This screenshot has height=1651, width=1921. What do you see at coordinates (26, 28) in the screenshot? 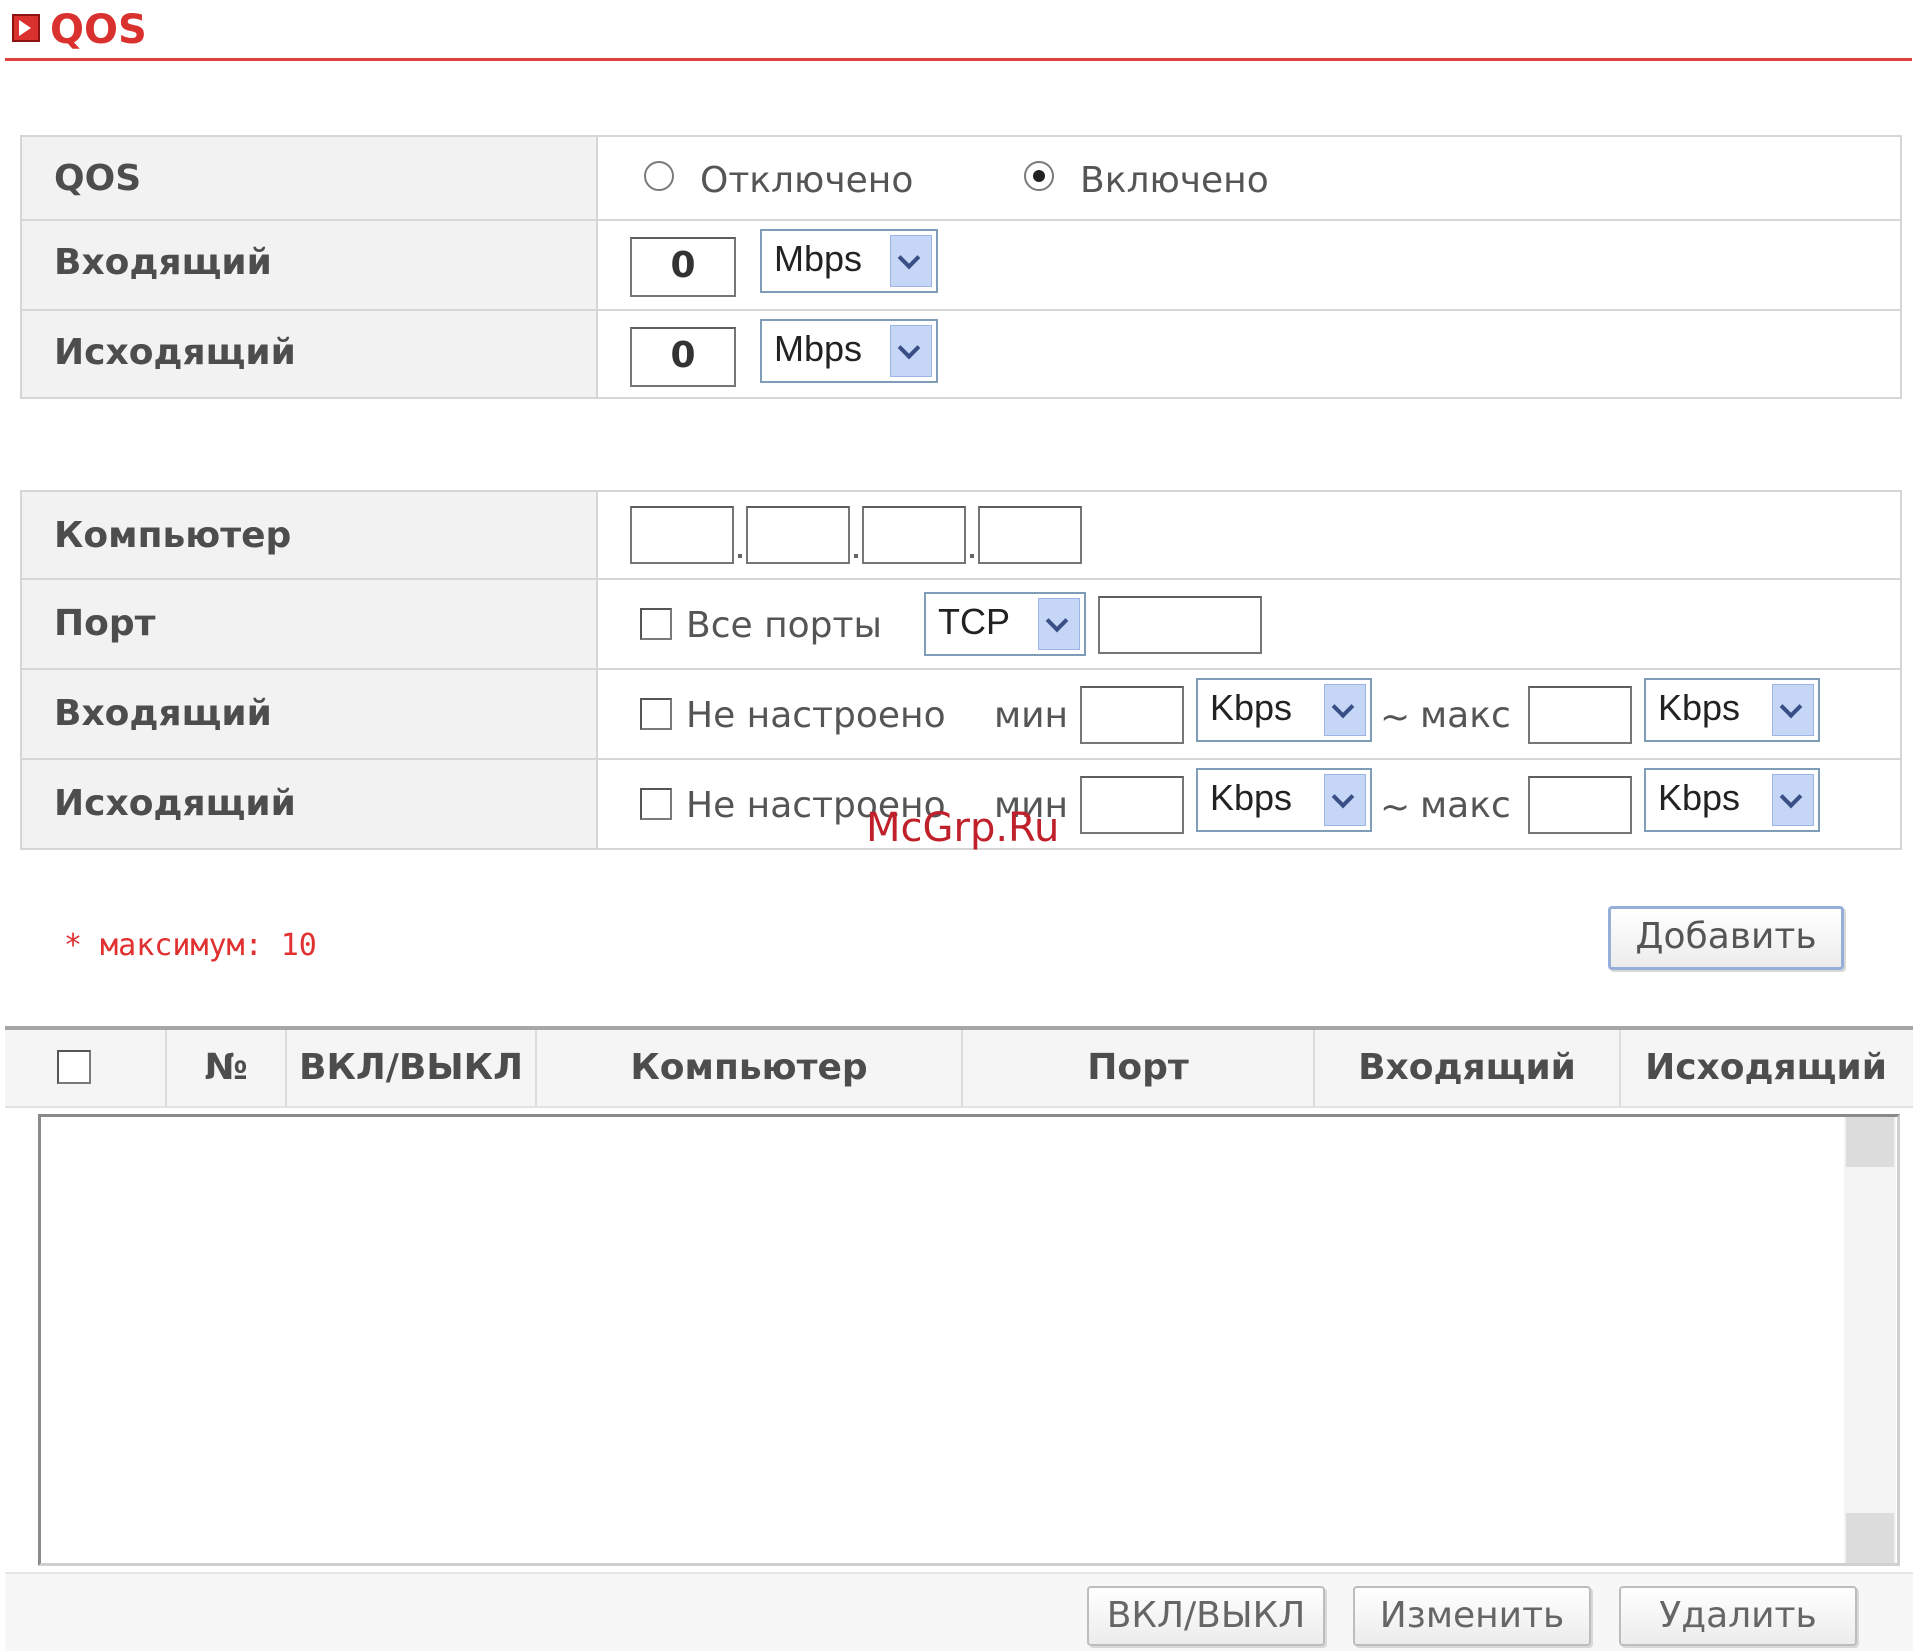
I see `section-arrow-icon` at bounding box center [26, 28].